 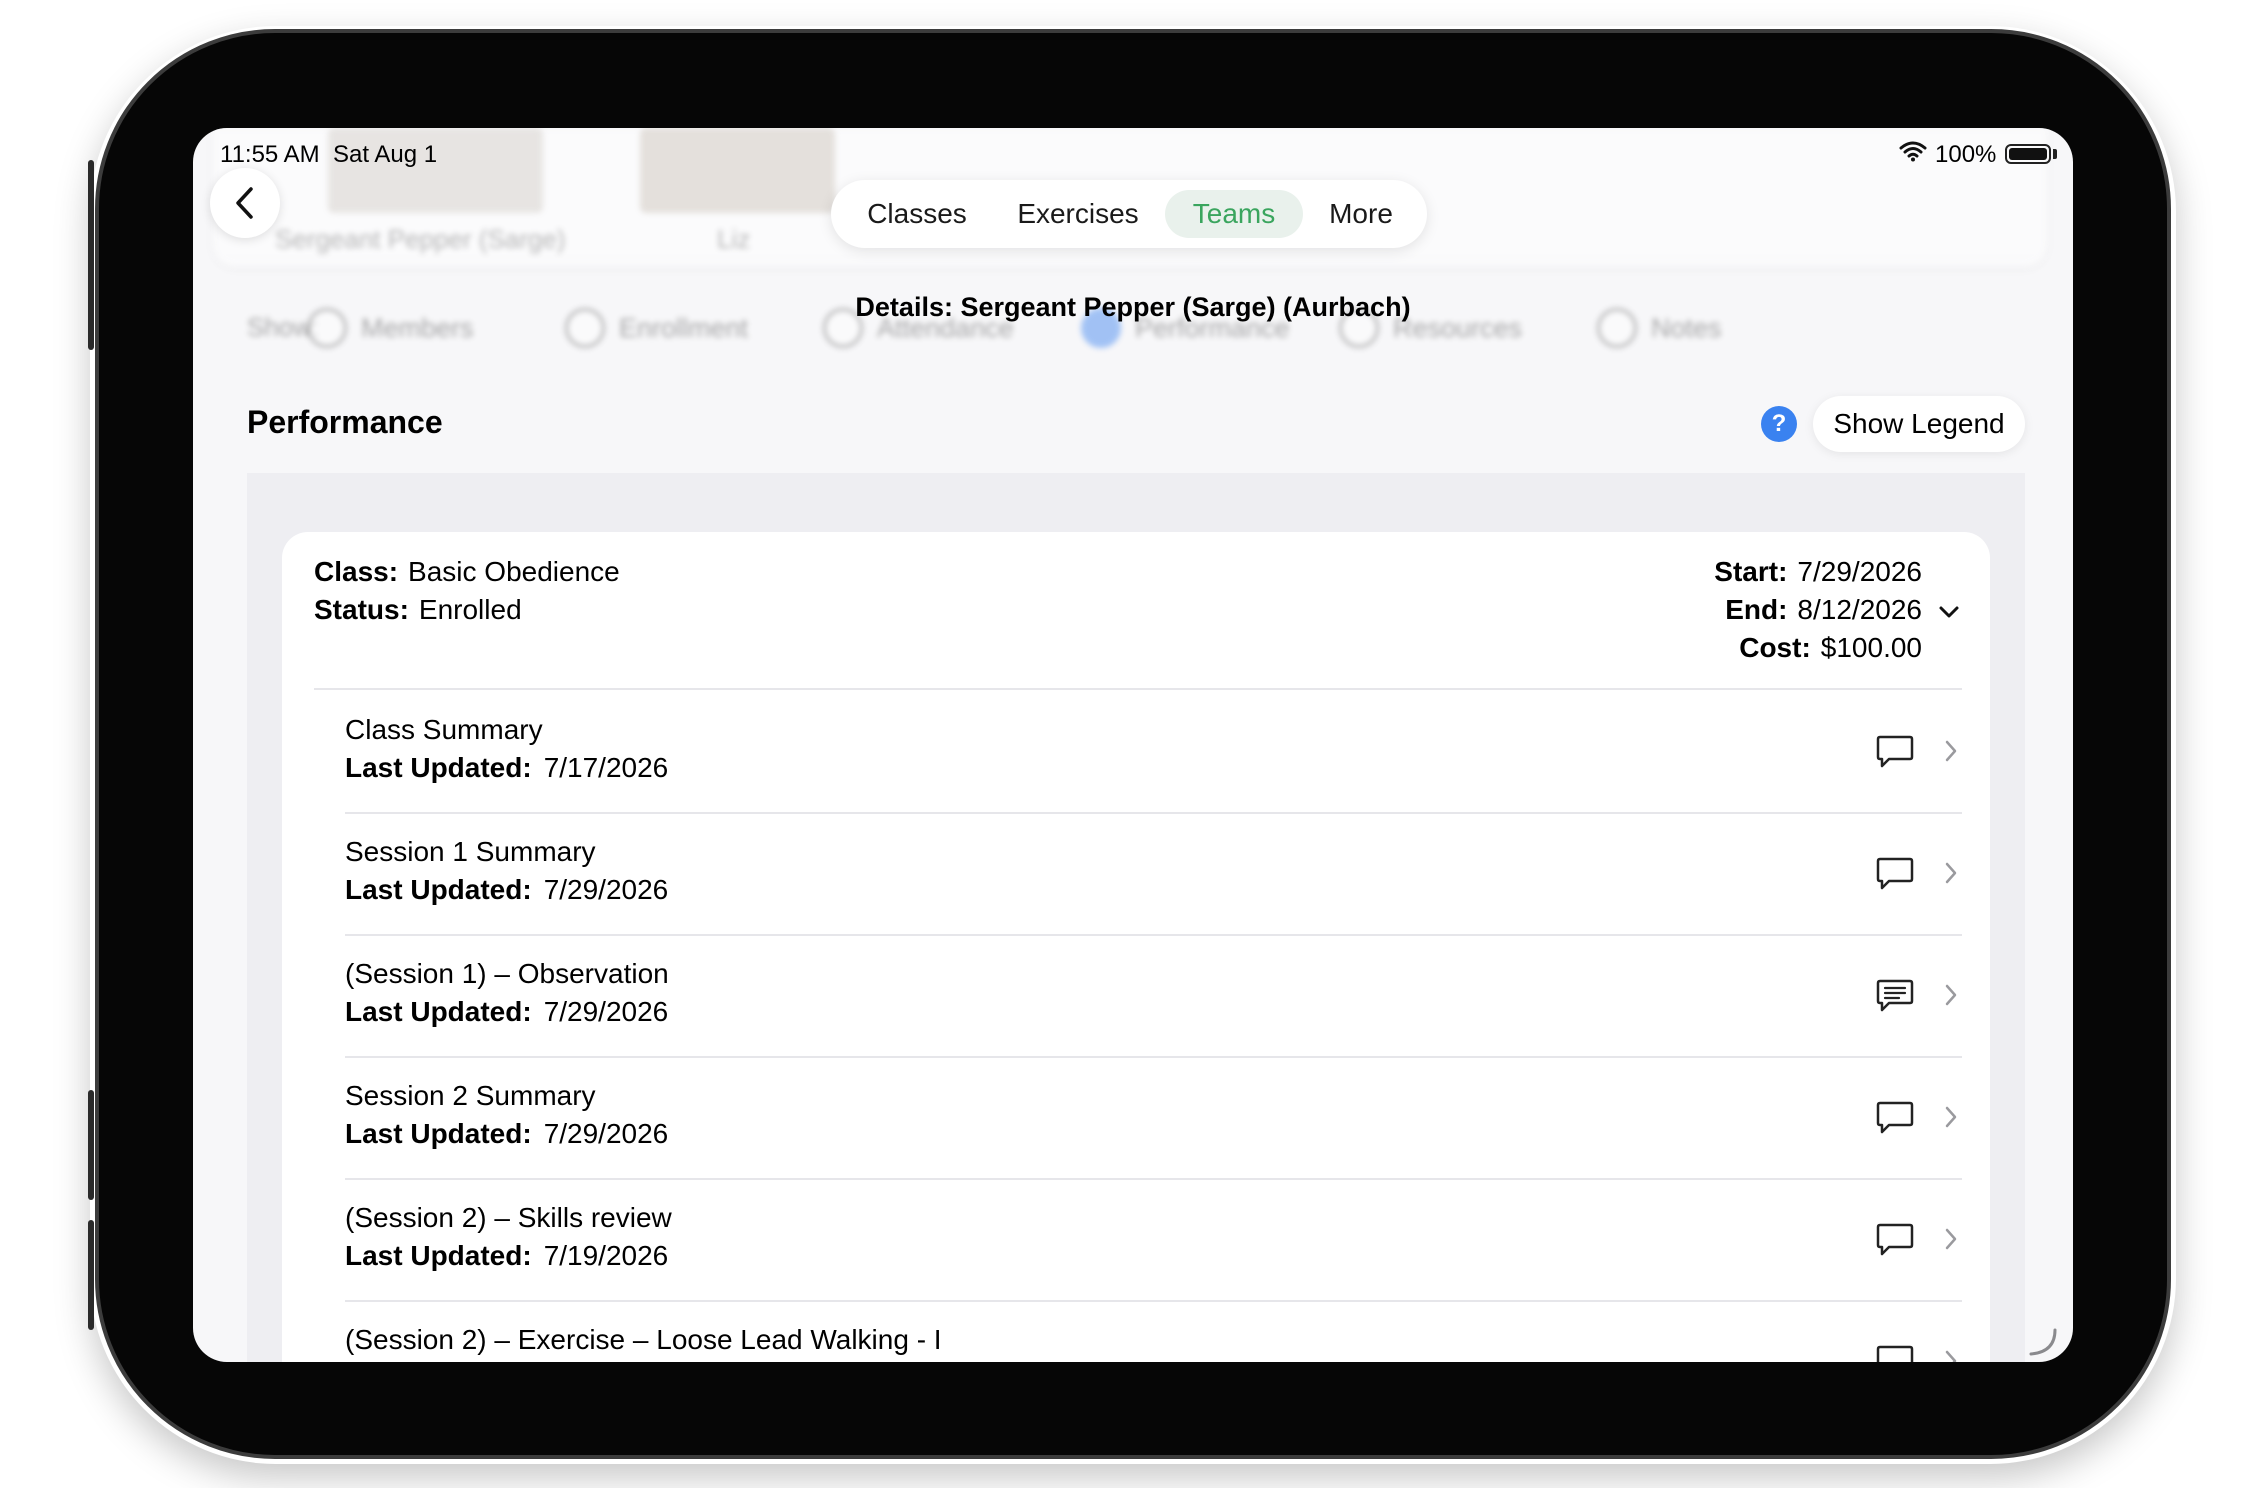 I want to click on status-time: 11:55 AM, so click(x=270, y=154).